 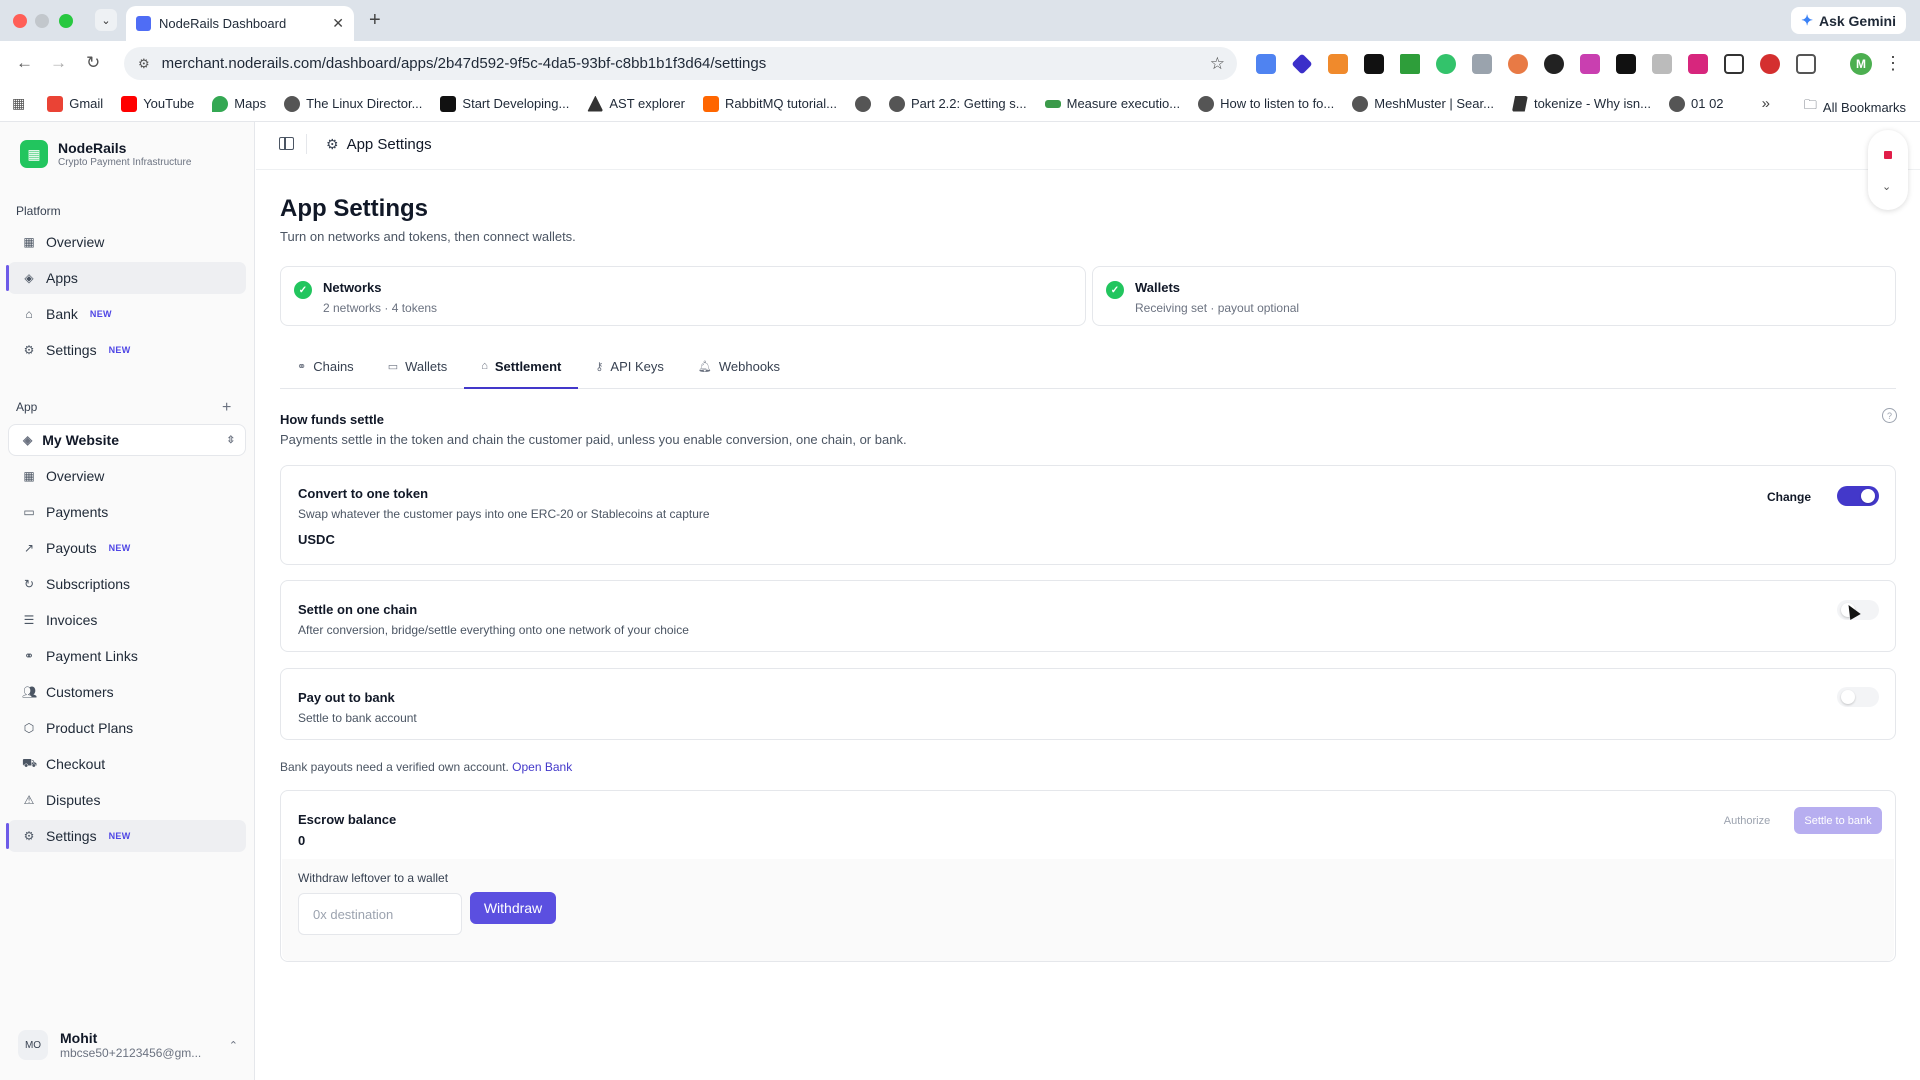 What do you see at coordinates (127, 692) in the screenshot?
I see `sidebar-item-customers: 👥︎ Customers` at bounding box center [127, 692].